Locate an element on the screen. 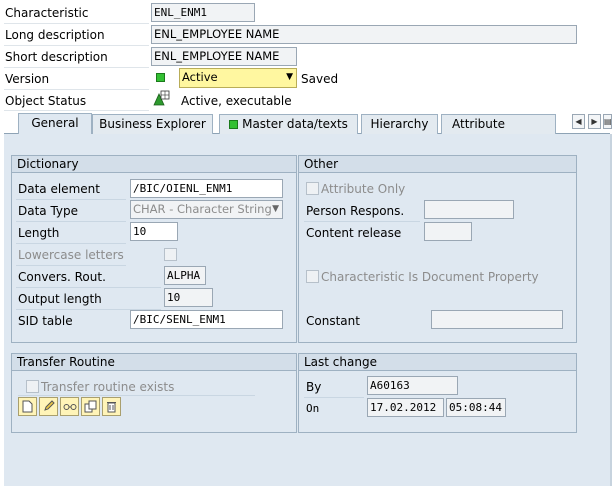 The image size is (612, 486). transfer-routine-exists-checkbox is located at coordinates (32, 386).